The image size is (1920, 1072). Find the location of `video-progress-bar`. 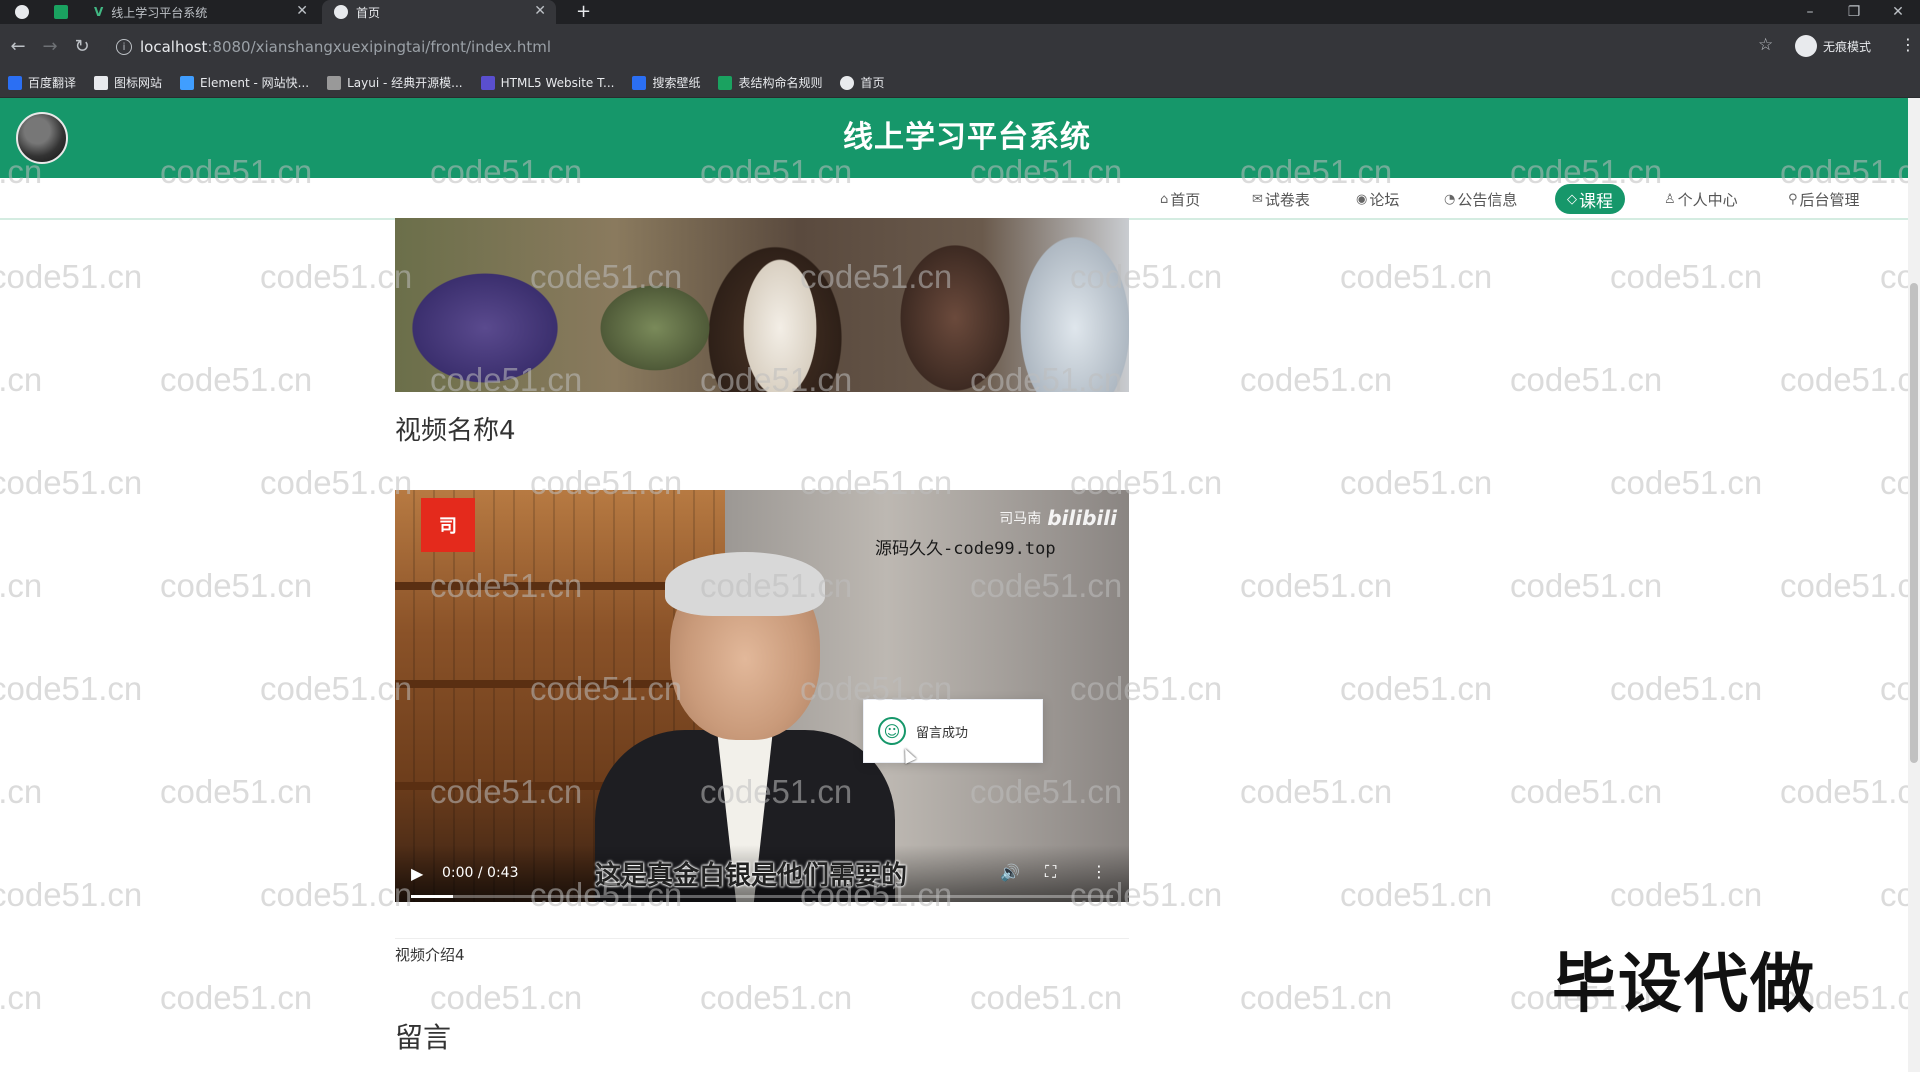

video-progress-bar is located at coordinates (762, 896).